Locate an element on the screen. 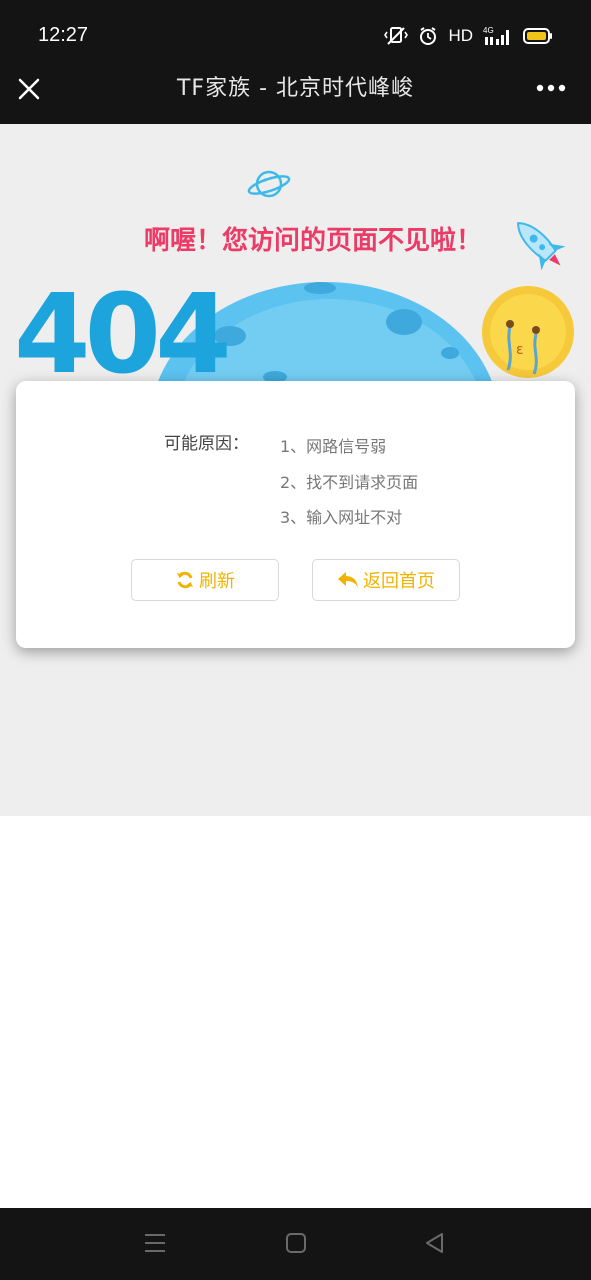  refresh-button: 刷新 is located at coordinates (205, 580).